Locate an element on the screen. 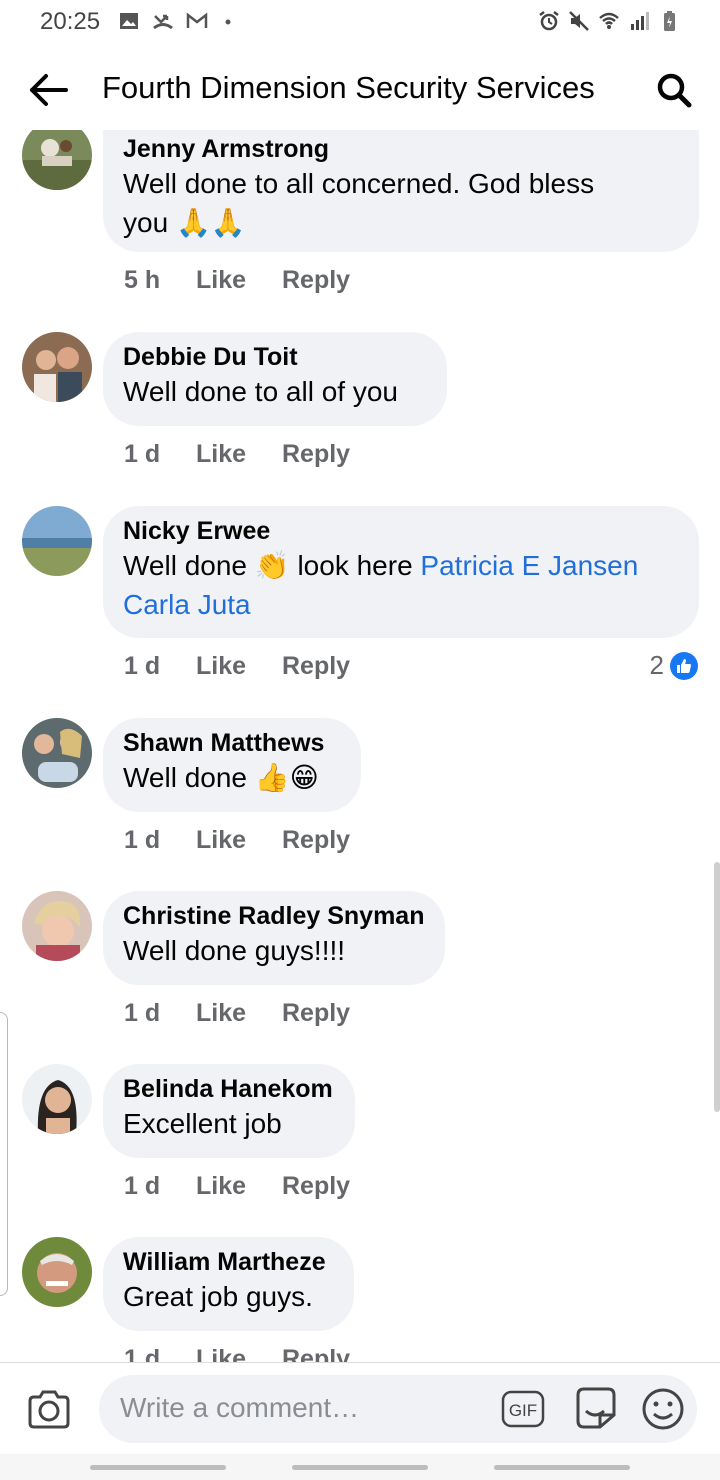 This screenshot has height=1480, width=720. app-bar: Fourth Dimension Security Services is located at coordinates (360, 89).